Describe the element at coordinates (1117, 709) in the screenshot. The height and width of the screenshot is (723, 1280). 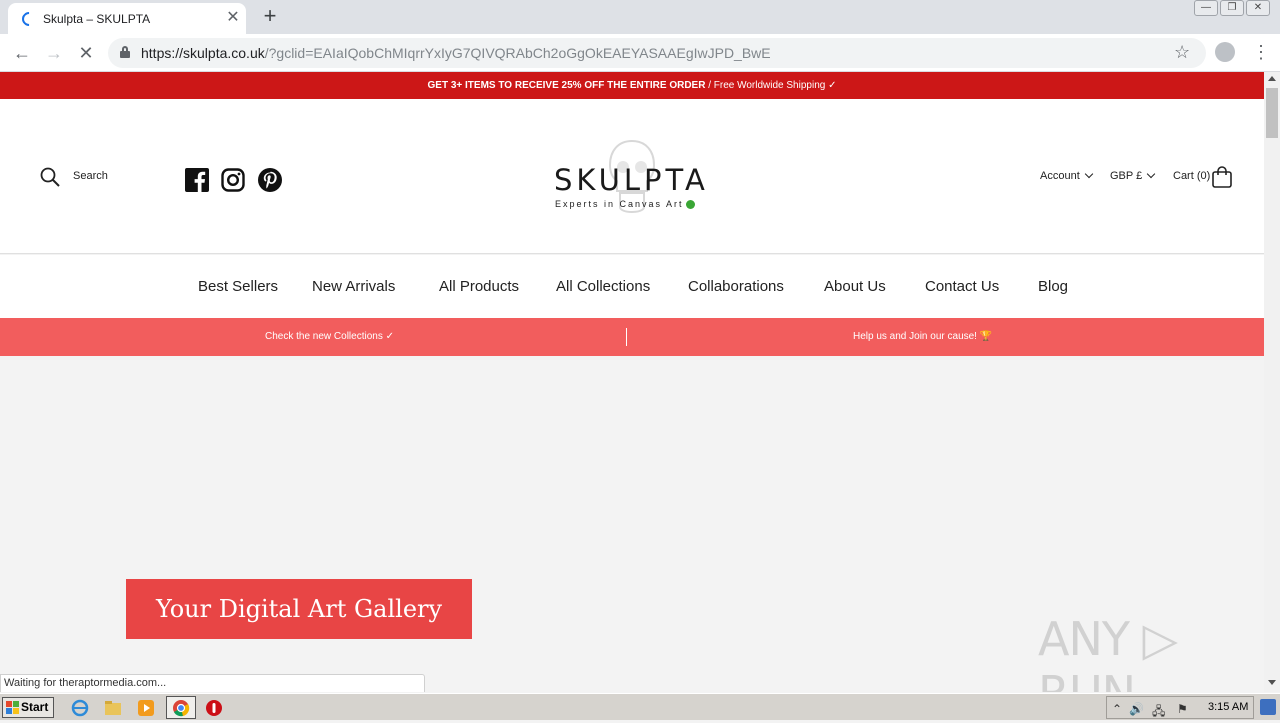
I see `tray-expand-icon: ⌃` at that location.